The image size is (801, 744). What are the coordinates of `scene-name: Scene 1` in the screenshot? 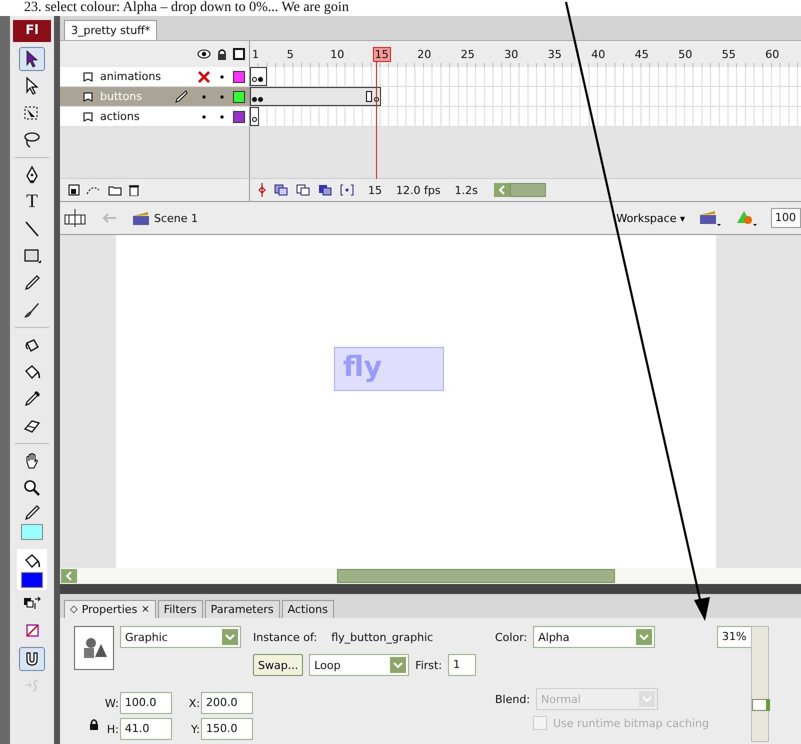 It's located at (176, 218).